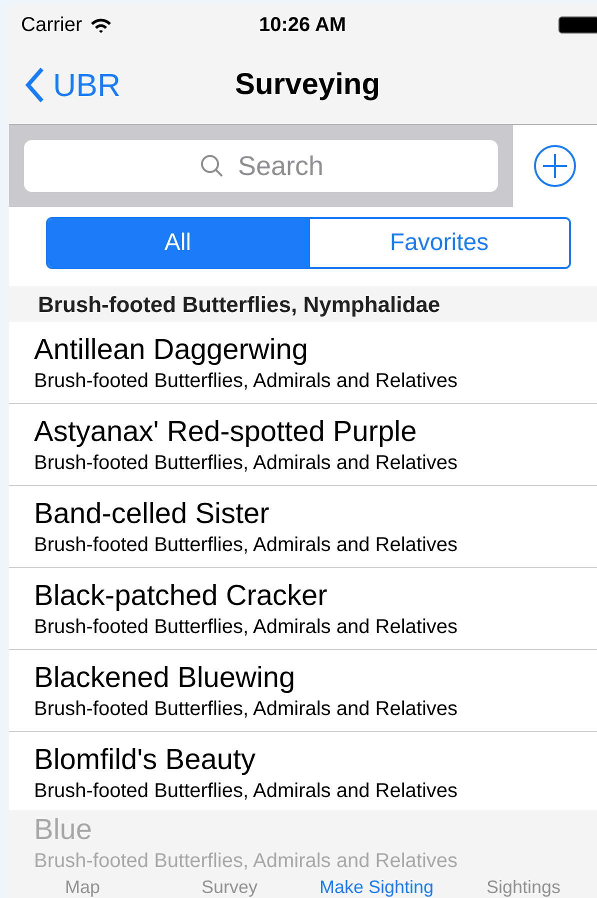 This screenshot has width=597, height=898. I want to click on back-button: UBR, so click(73, 84).